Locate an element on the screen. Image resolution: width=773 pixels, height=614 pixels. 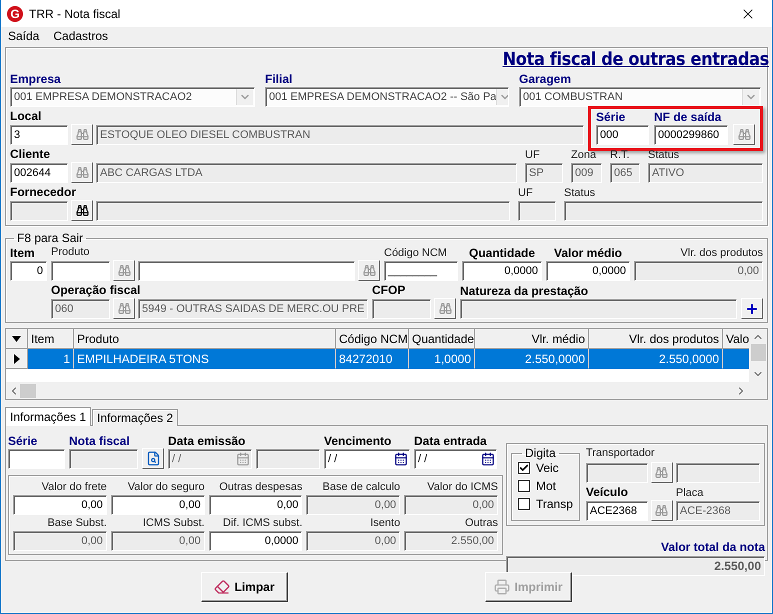
table-cell: EMPILHADEIRA 5TONS is located at coordinates (205, 359).